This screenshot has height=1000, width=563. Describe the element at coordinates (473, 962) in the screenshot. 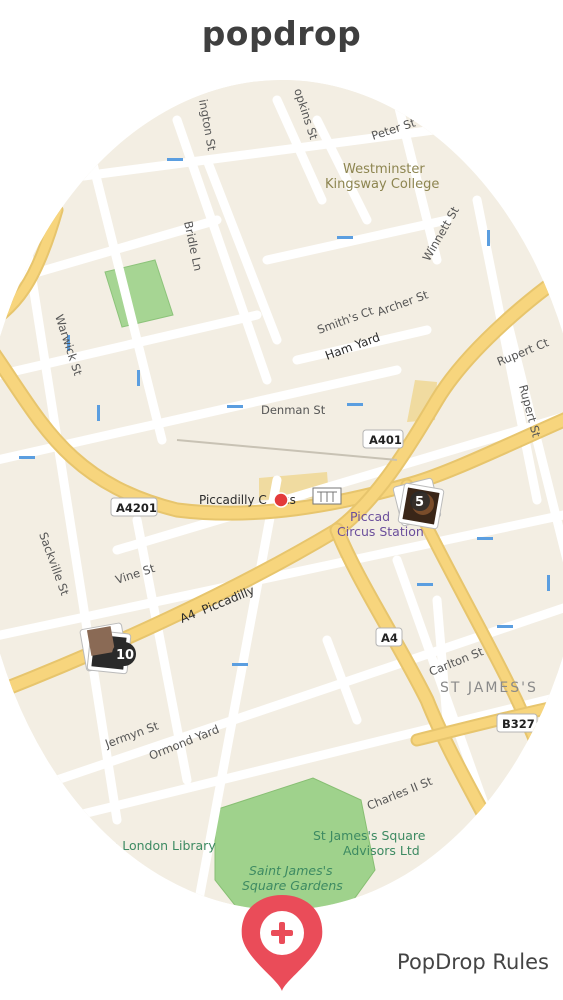

I see `popdrop-rules-link: PopDrop Rules` at that location.